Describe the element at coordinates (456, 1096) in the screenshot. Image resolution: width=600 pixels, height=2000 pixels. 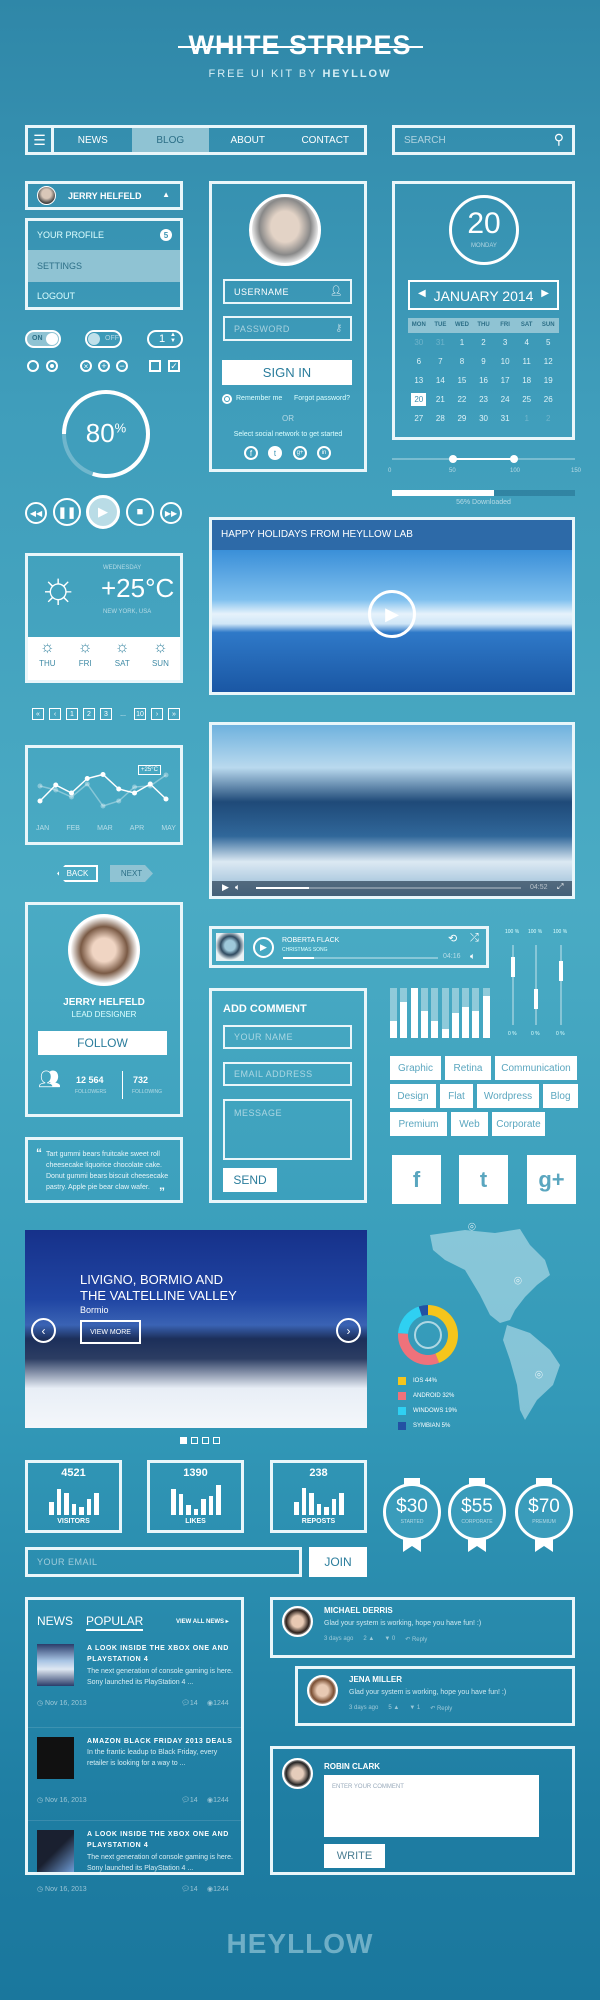
I see `tag-flat: Flat` at that location.